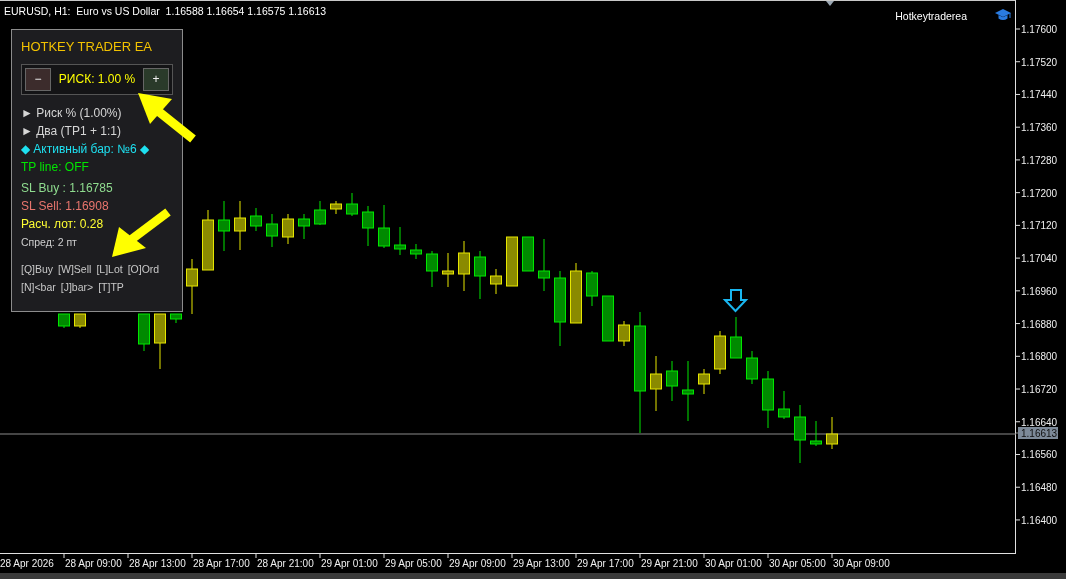  Describe the element at coordinates (735, 301) in the screenshot. I see `down-arrow-icon` at that location.